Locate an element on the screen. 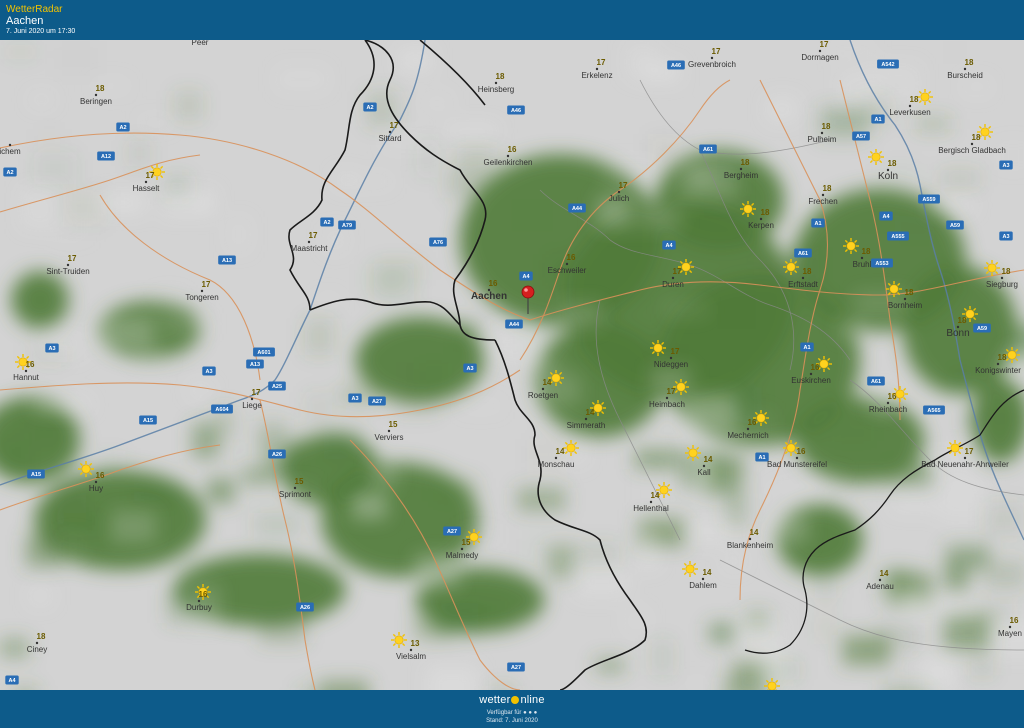 The height and width of the screenshot is (728, 1024). road-label-text: A46 is located at coordinates (516, 111).